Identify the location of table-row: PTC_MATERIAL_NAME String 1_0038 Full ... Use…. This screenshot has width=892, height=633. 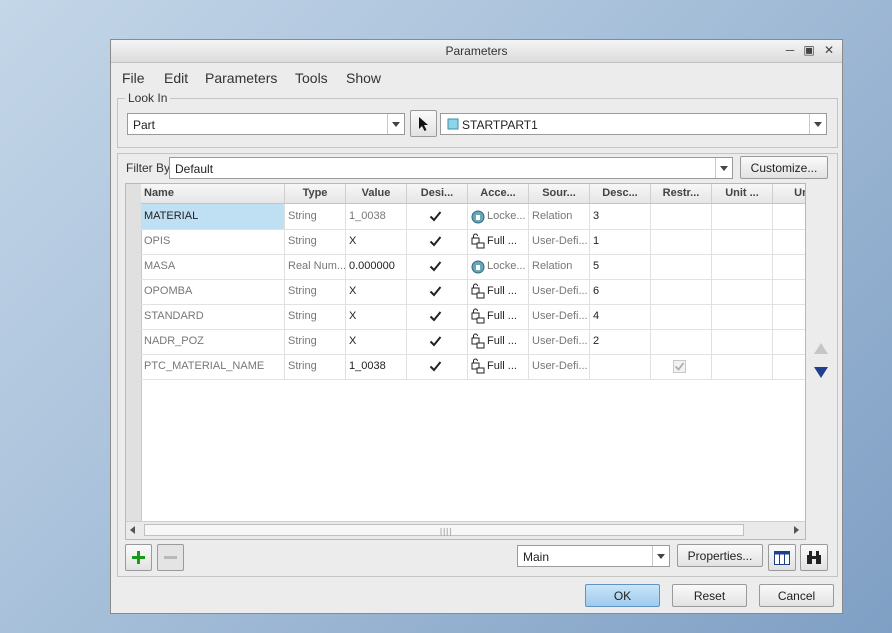
(473, 367).